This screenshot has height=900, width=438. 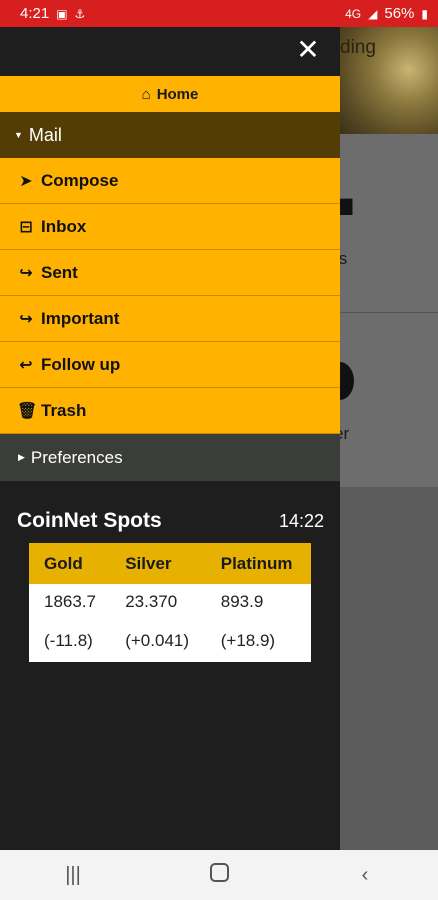 I want to click on status-bar: 4:21 ▣ ⚓ 4G ◢ 56% ▮, so click(x=219, y=13).